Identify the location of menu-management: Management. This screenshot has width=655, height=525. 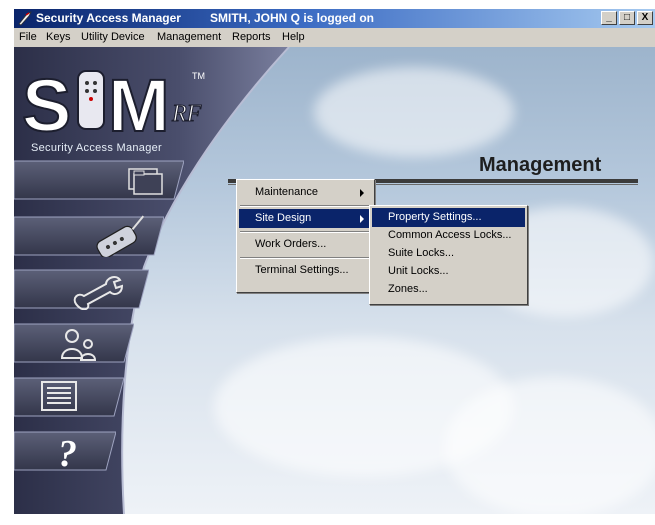
(189, 37).